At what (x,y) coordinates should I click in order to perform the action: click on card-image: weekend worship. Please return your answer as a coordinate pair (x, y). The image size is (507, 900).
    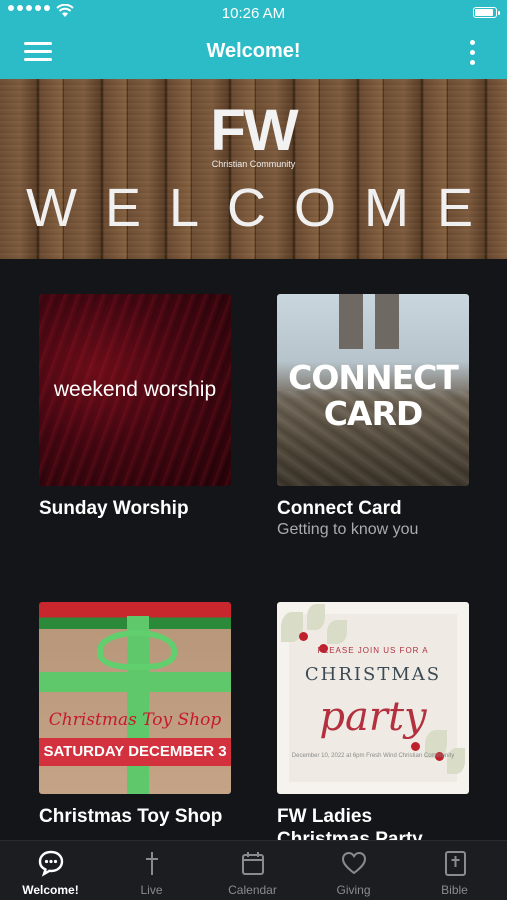
    Looking at the image, I should click on (135, 390).